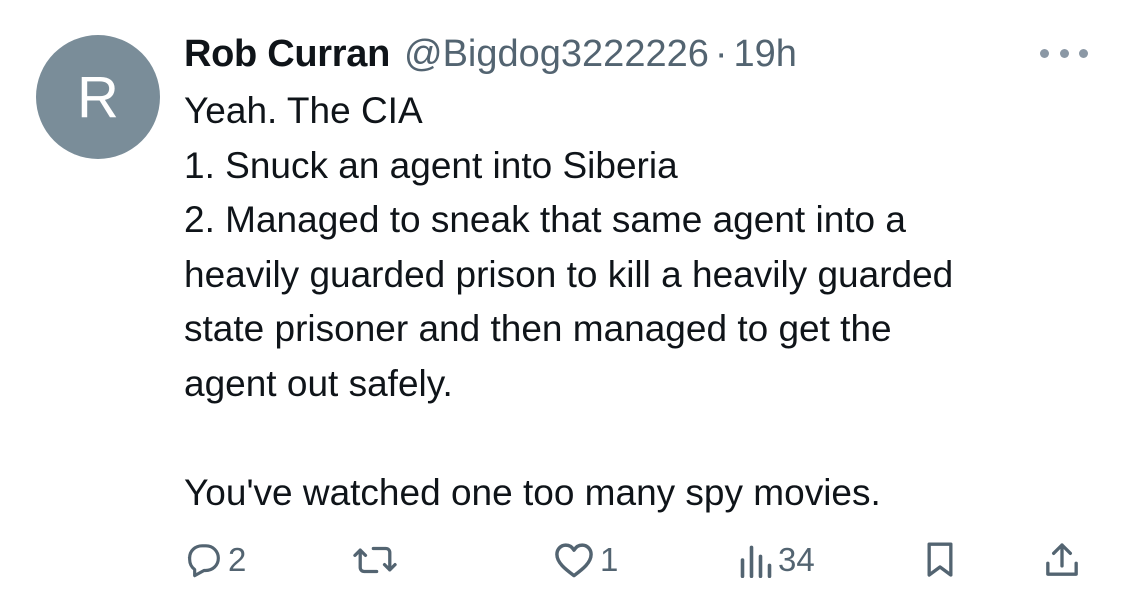  I want to click on tweet-line: You've watched one too many spy movies., so click(532, 492).